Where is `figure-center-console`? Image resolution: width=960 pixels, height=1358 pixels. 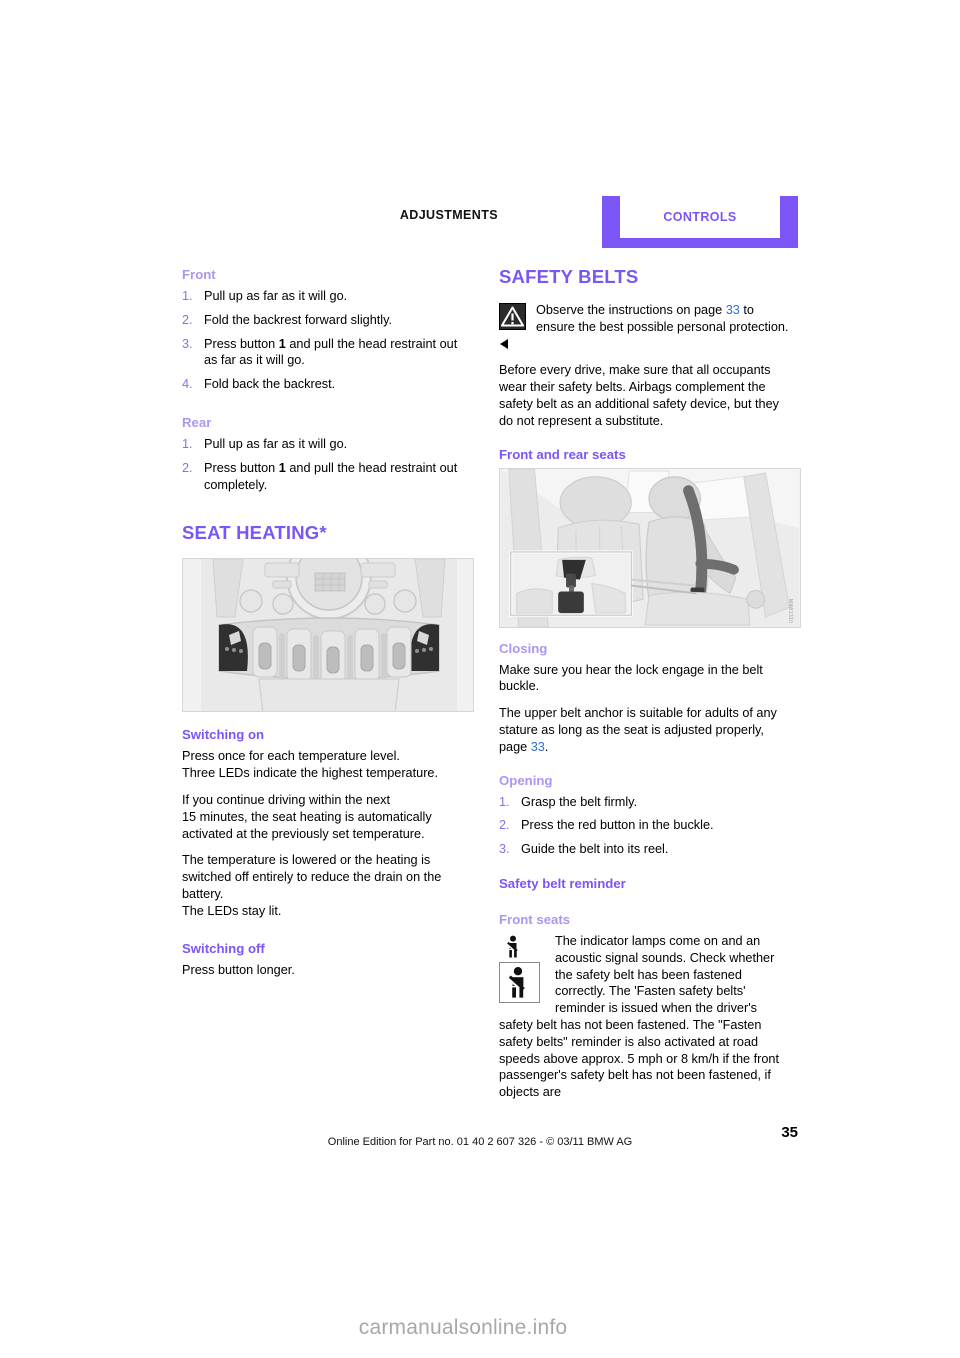
figure-center-console is located at coordinates (328, 635).